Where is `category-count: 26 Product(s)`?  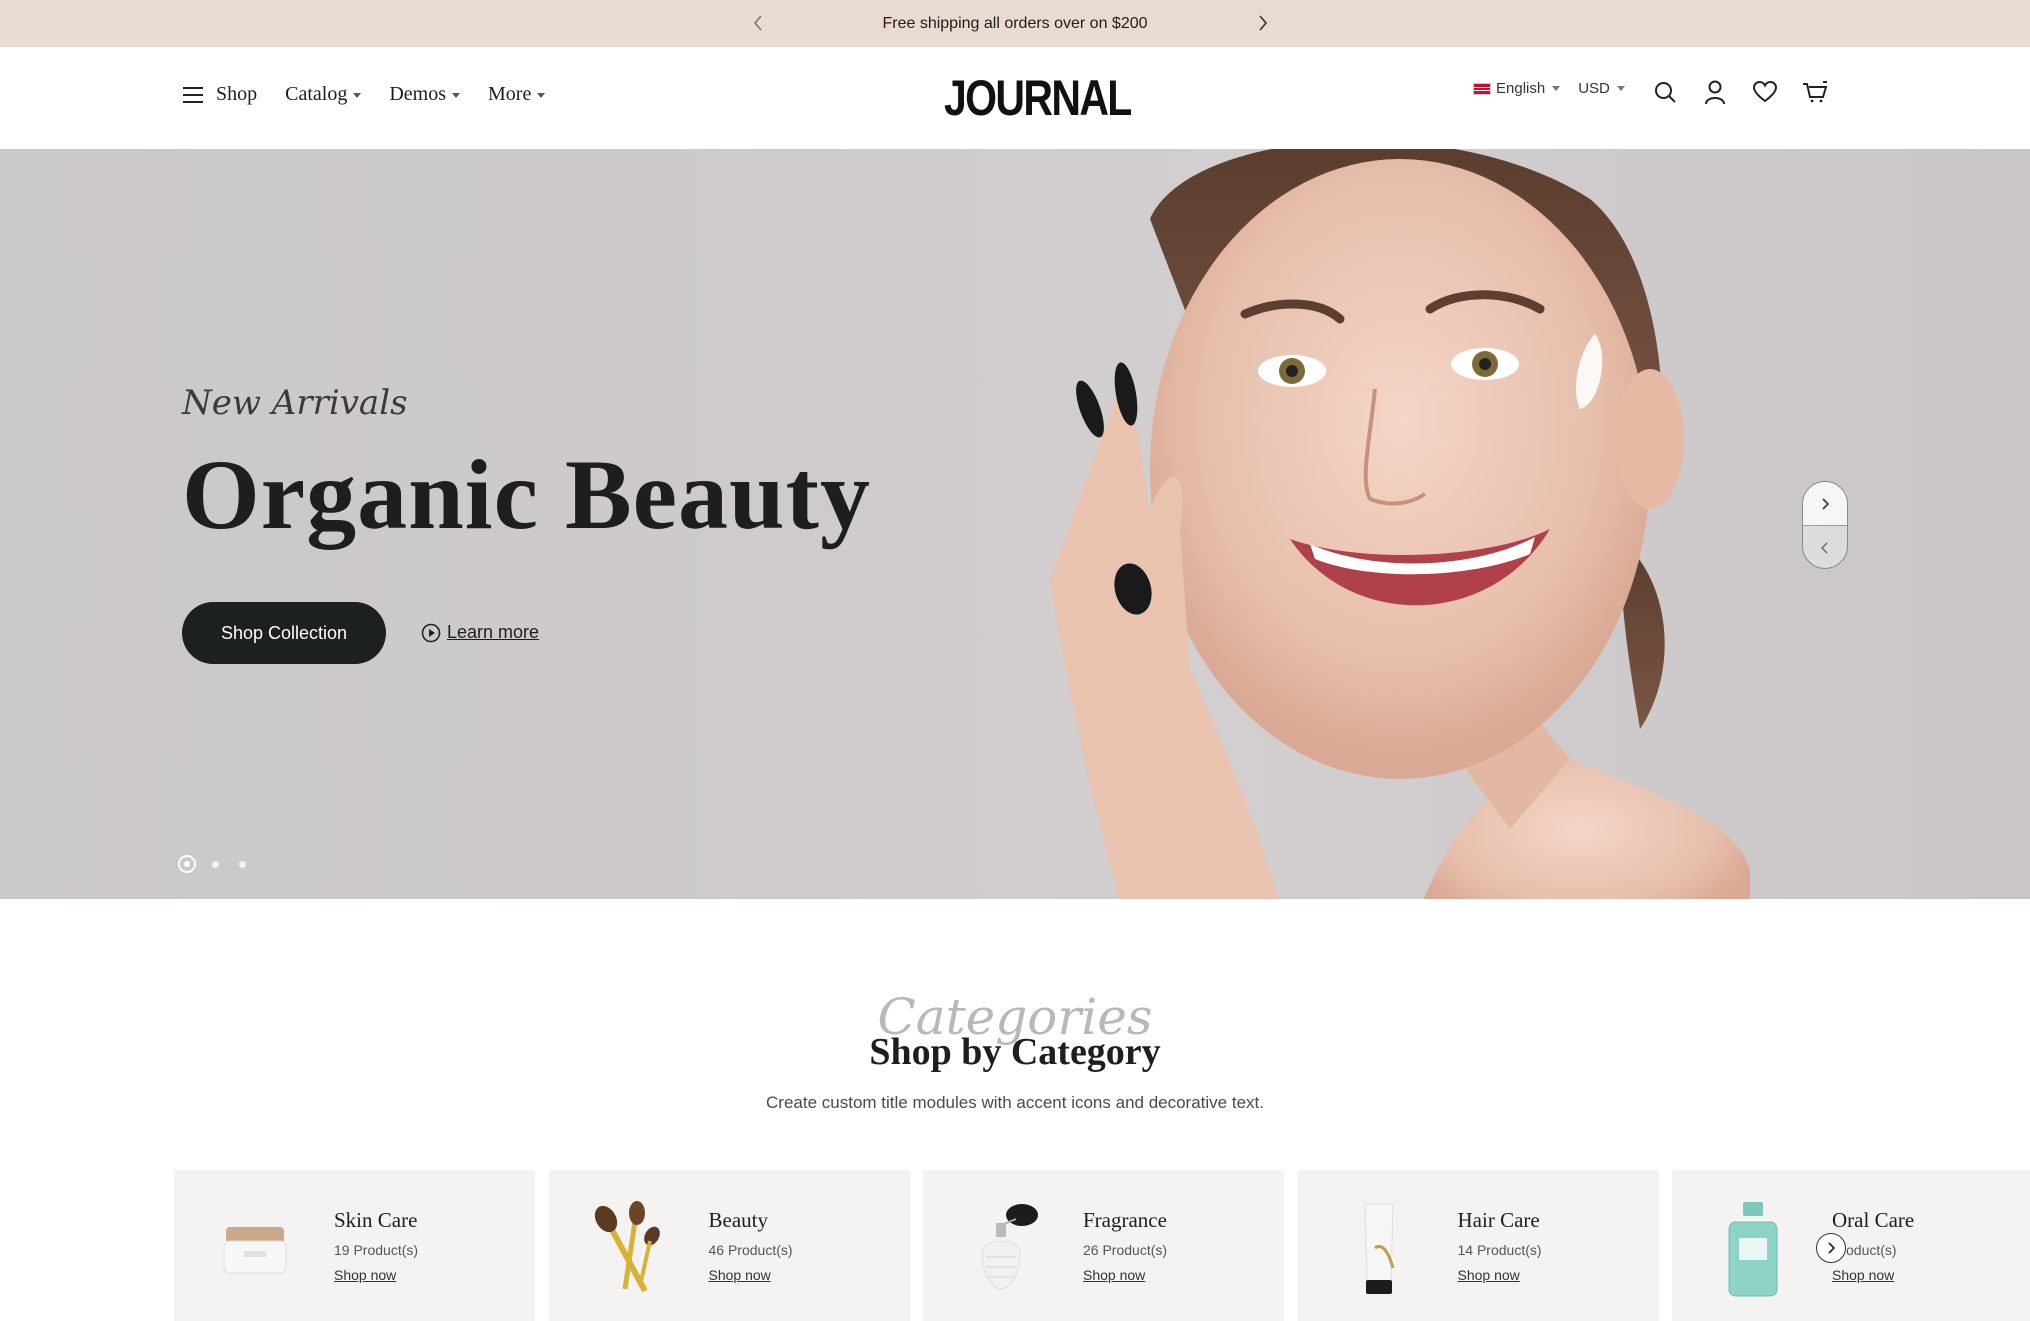
category-count: 26 Product(s) is located at coordinates (1125, 1250).